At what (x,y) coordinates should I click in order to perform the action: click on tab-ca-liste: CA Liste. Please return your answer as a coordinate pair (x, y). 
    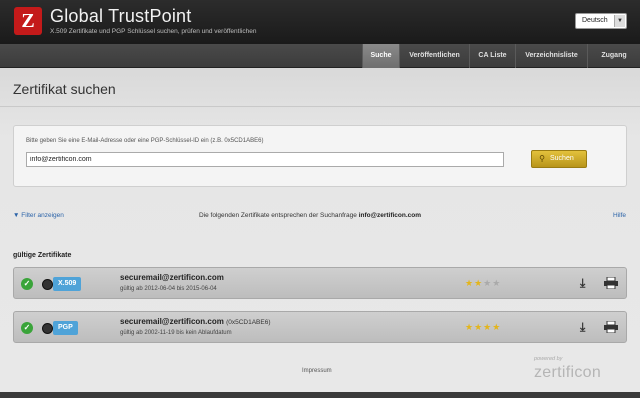
    Looking at the image, I should click on (492, 56).